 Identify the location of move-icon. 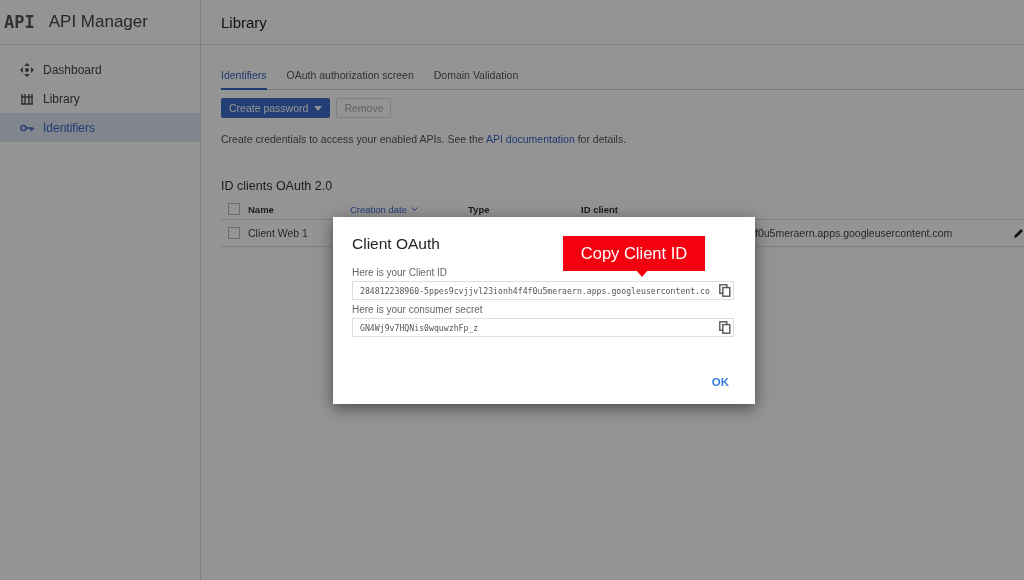
(26, 69).